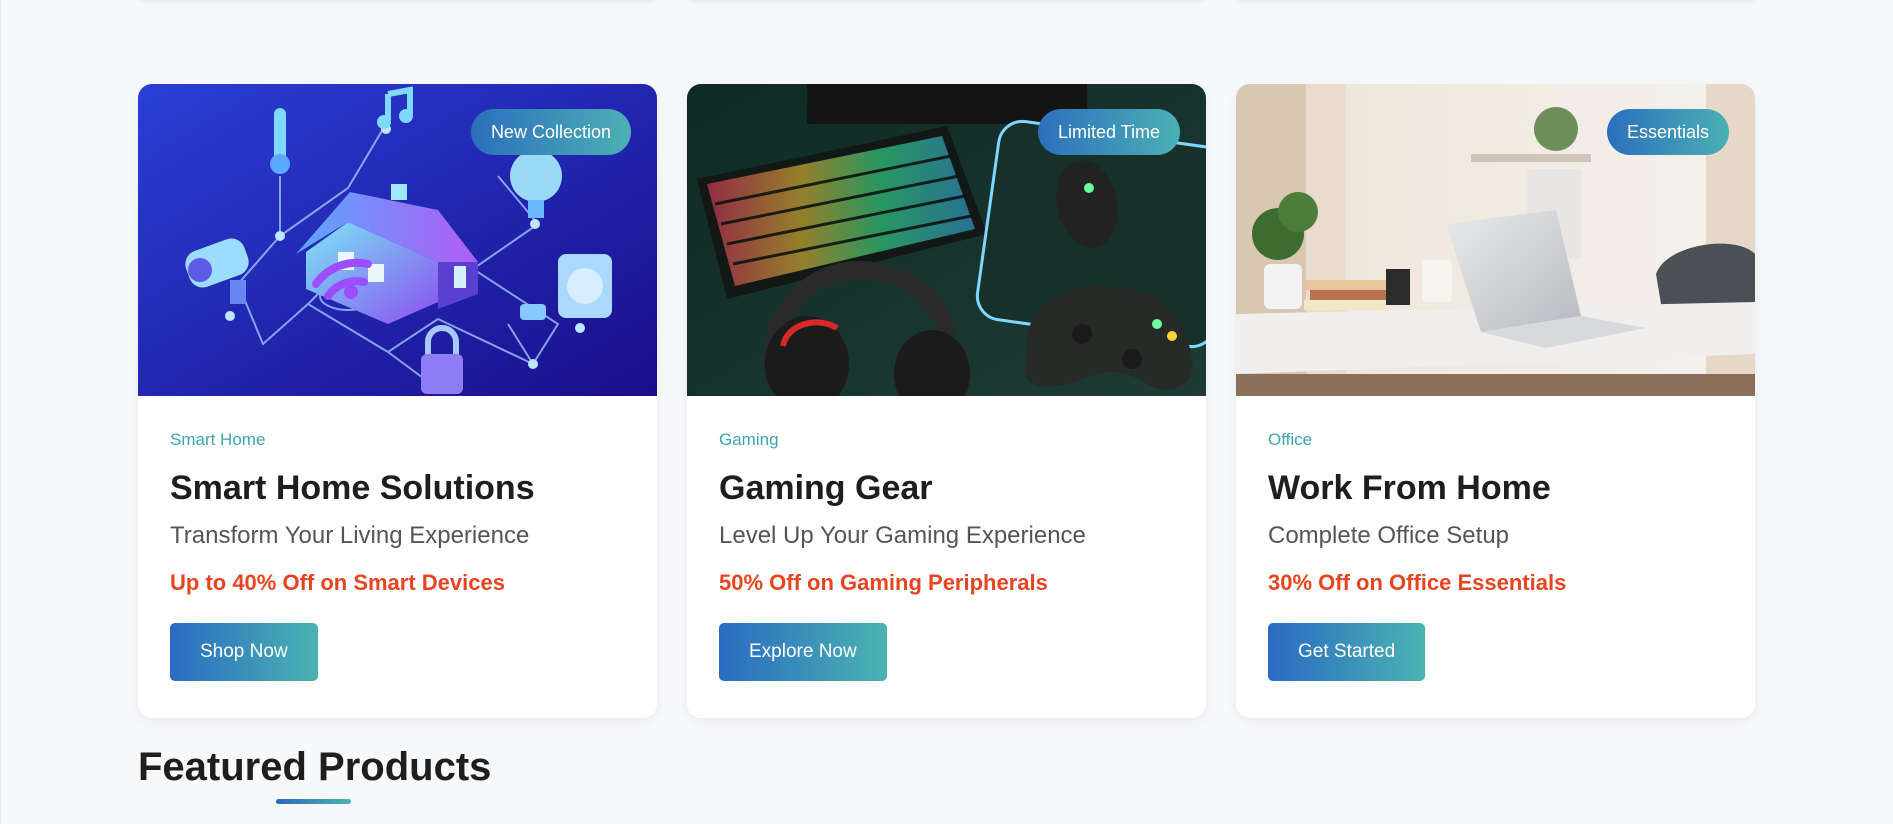 This screenshot has height=824, width=1893. Describe the element at coordinates (1667, 132) in the screenshot. I see `badge-essentials: Essentials` at that location.